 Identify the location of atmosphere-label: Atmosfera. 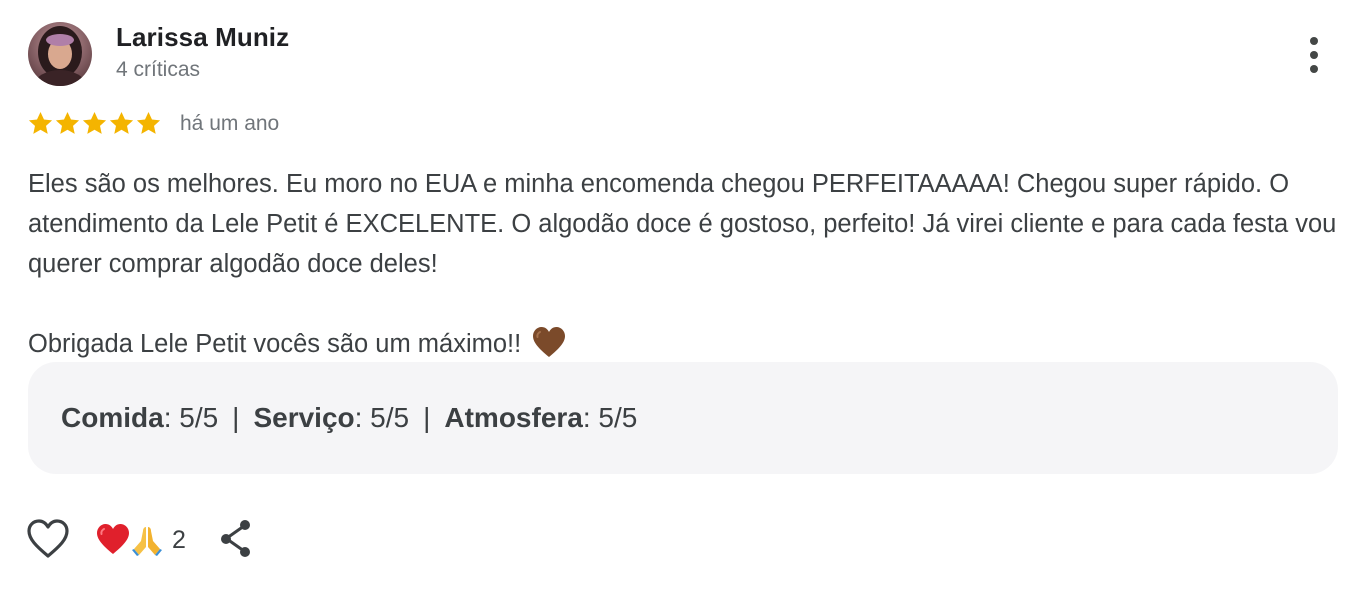
(513, 417).